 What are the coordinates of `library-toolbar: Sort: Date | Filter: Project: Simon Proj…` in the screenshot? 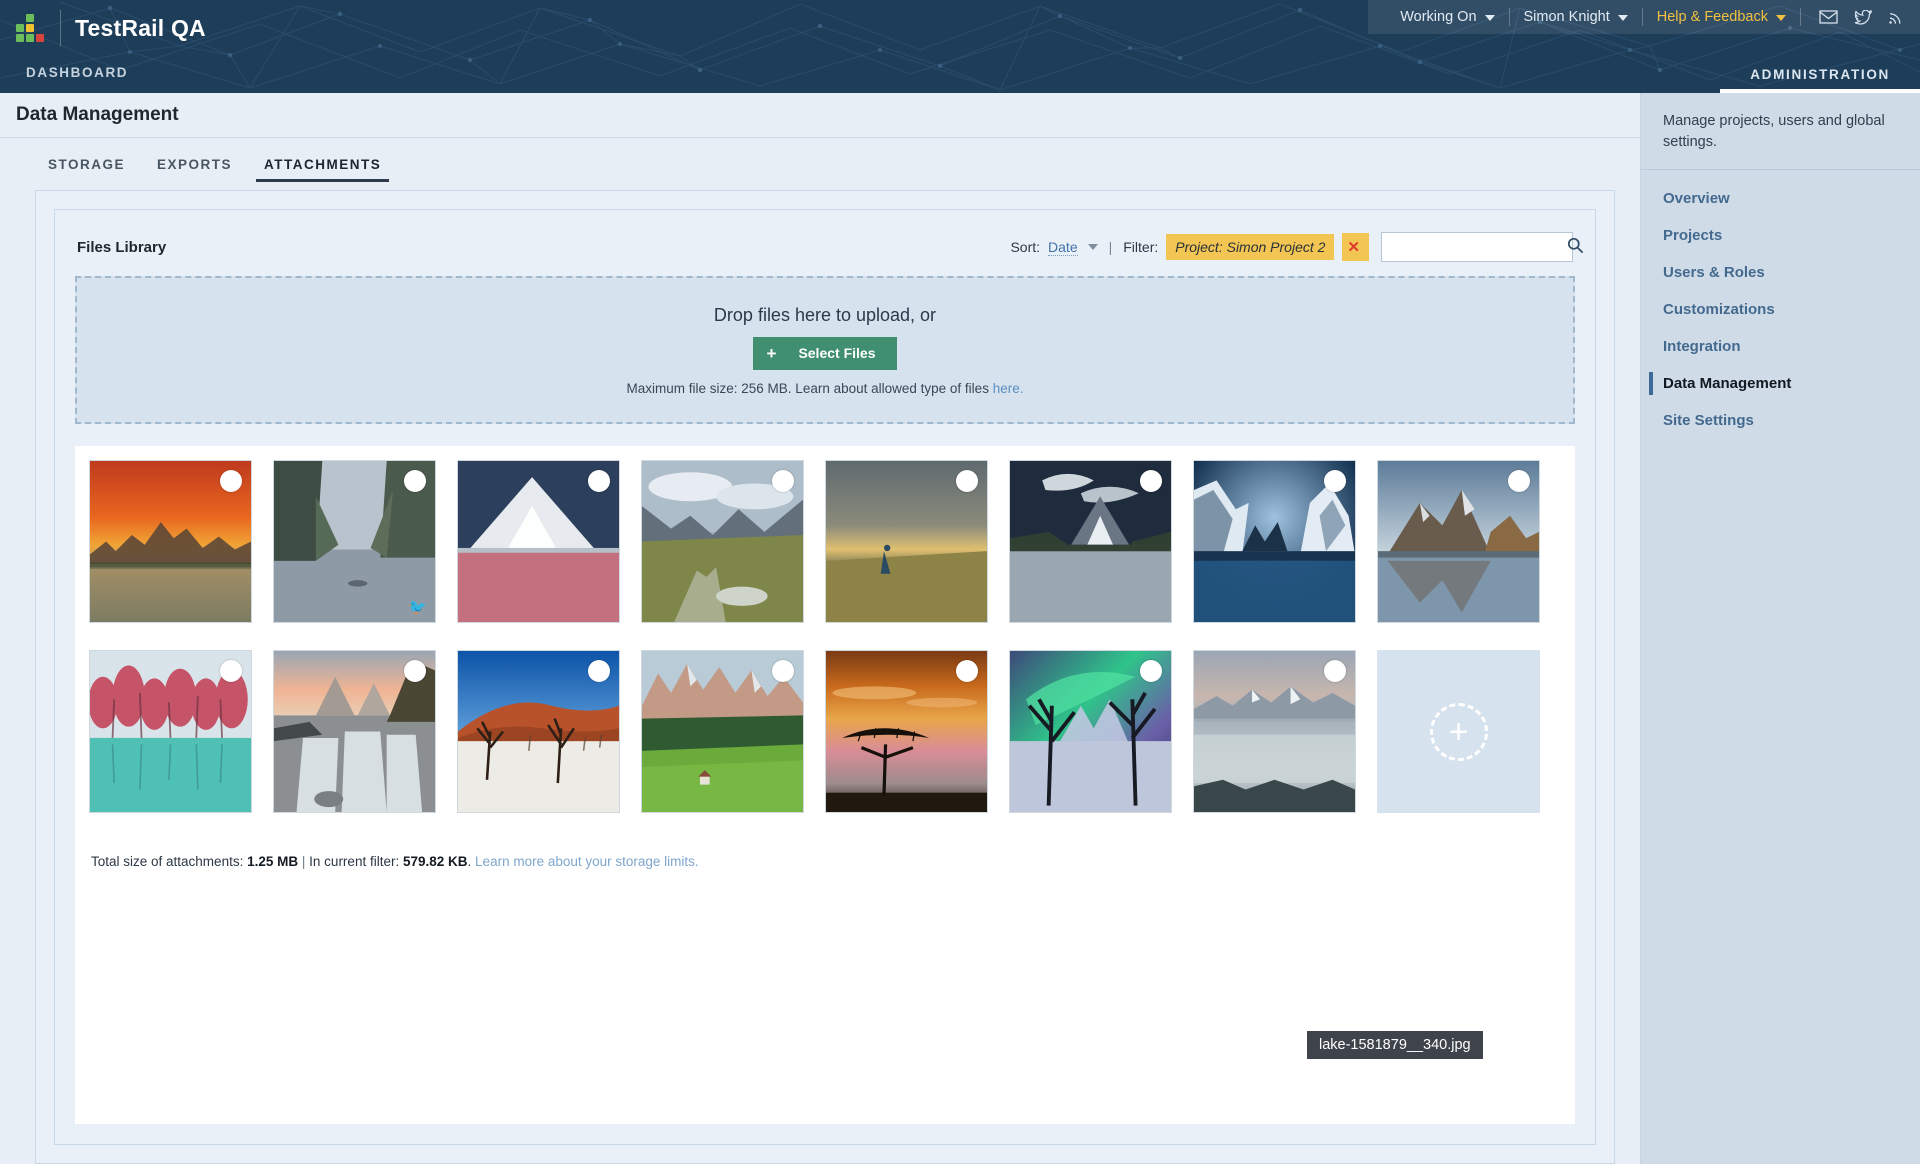 It's located at (1297, 247).